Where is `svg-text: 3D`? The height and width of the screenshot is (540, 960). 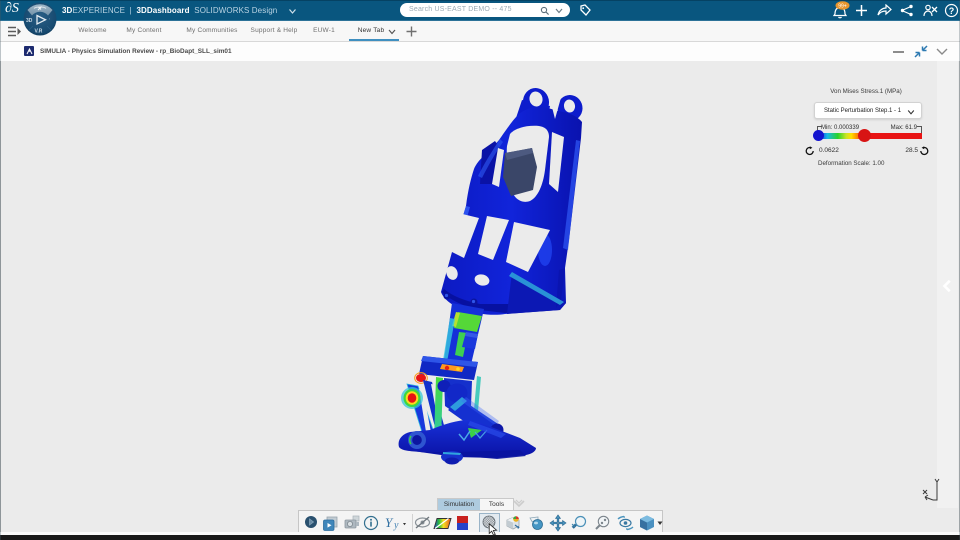 svg-text: 3D is located at coordinates (29, 21).